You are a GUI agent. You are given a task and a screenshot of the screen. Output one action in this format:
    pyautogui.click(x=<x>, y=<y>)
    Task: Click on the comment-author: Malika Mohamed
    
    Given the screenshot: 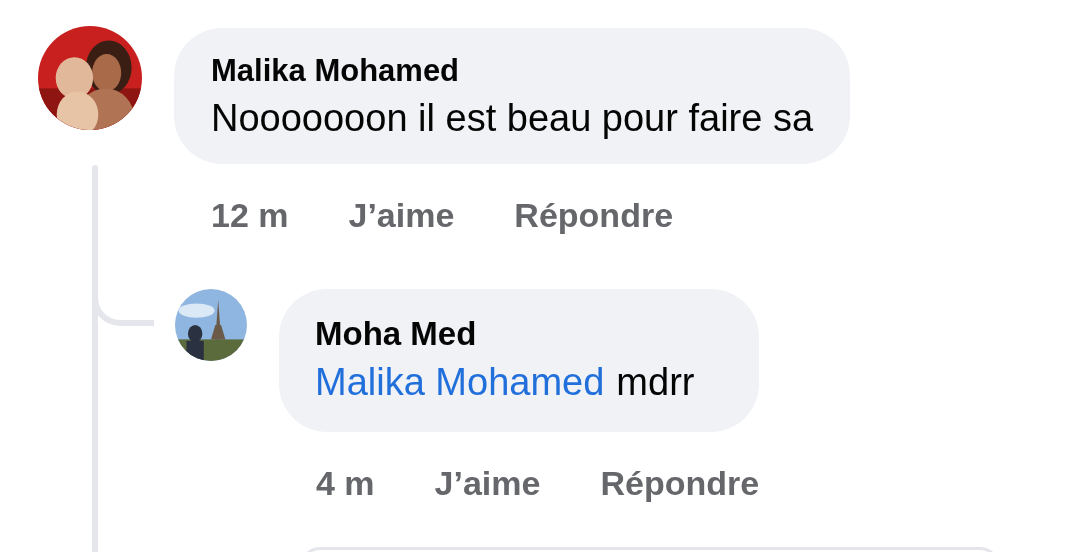 What is the action you would take?
    pyautogui.click(x=512, y=71)
    